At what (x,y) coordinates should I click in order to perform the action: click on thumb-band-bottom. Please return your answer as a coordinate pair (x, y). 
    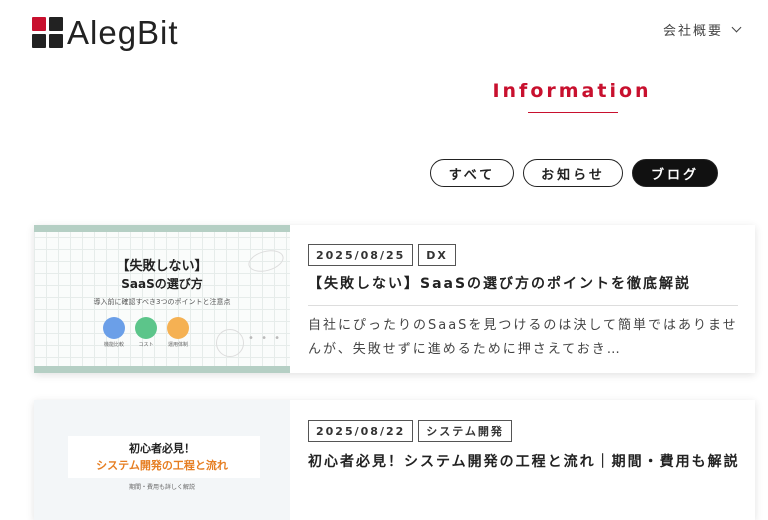
    Looking at the image, I should click on (162, 369).